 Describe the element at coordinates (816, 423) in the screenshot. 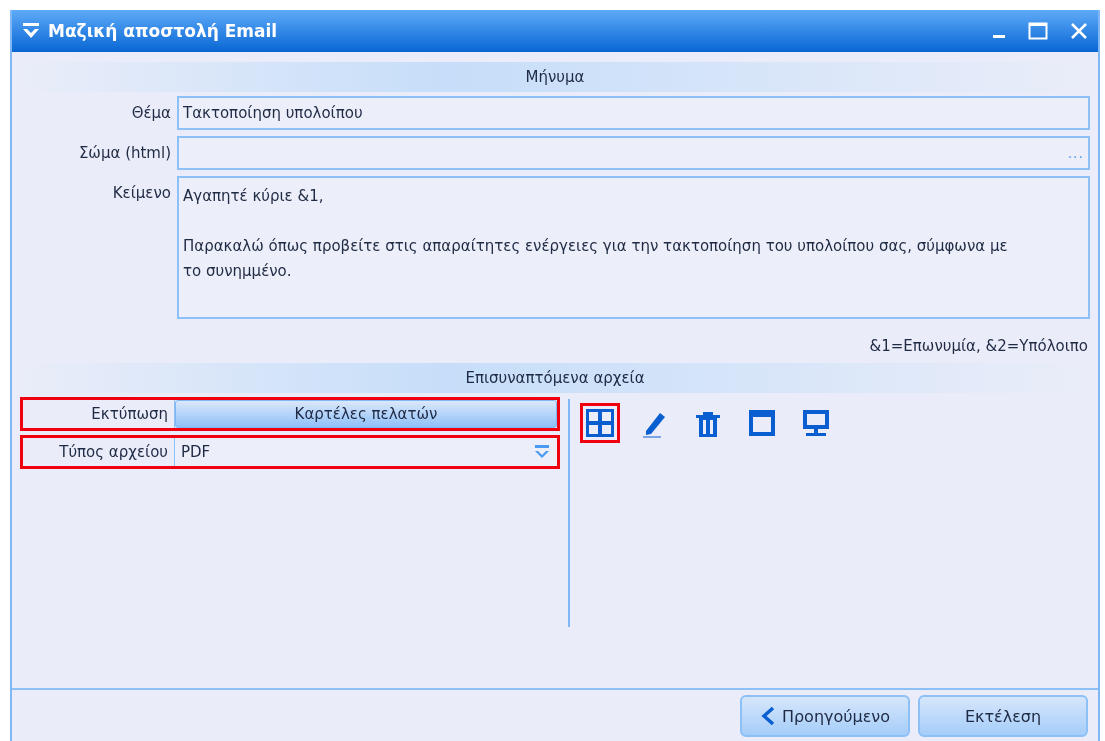

I see `monitor-icon` at that location.